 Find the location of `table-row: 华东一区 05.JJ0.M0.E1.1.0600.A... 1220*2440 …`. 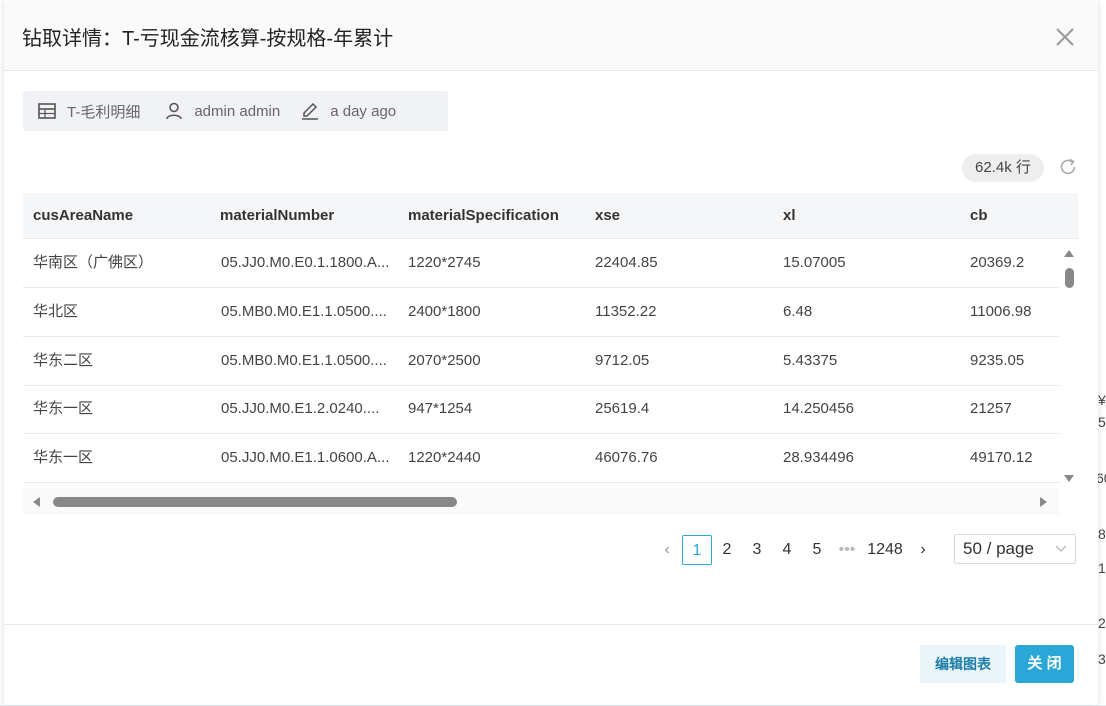

table-row: 华东一区 05.JJ0.M0.E1.1.0600.A... 1220*2440 … is located at coordinates (541, 458).